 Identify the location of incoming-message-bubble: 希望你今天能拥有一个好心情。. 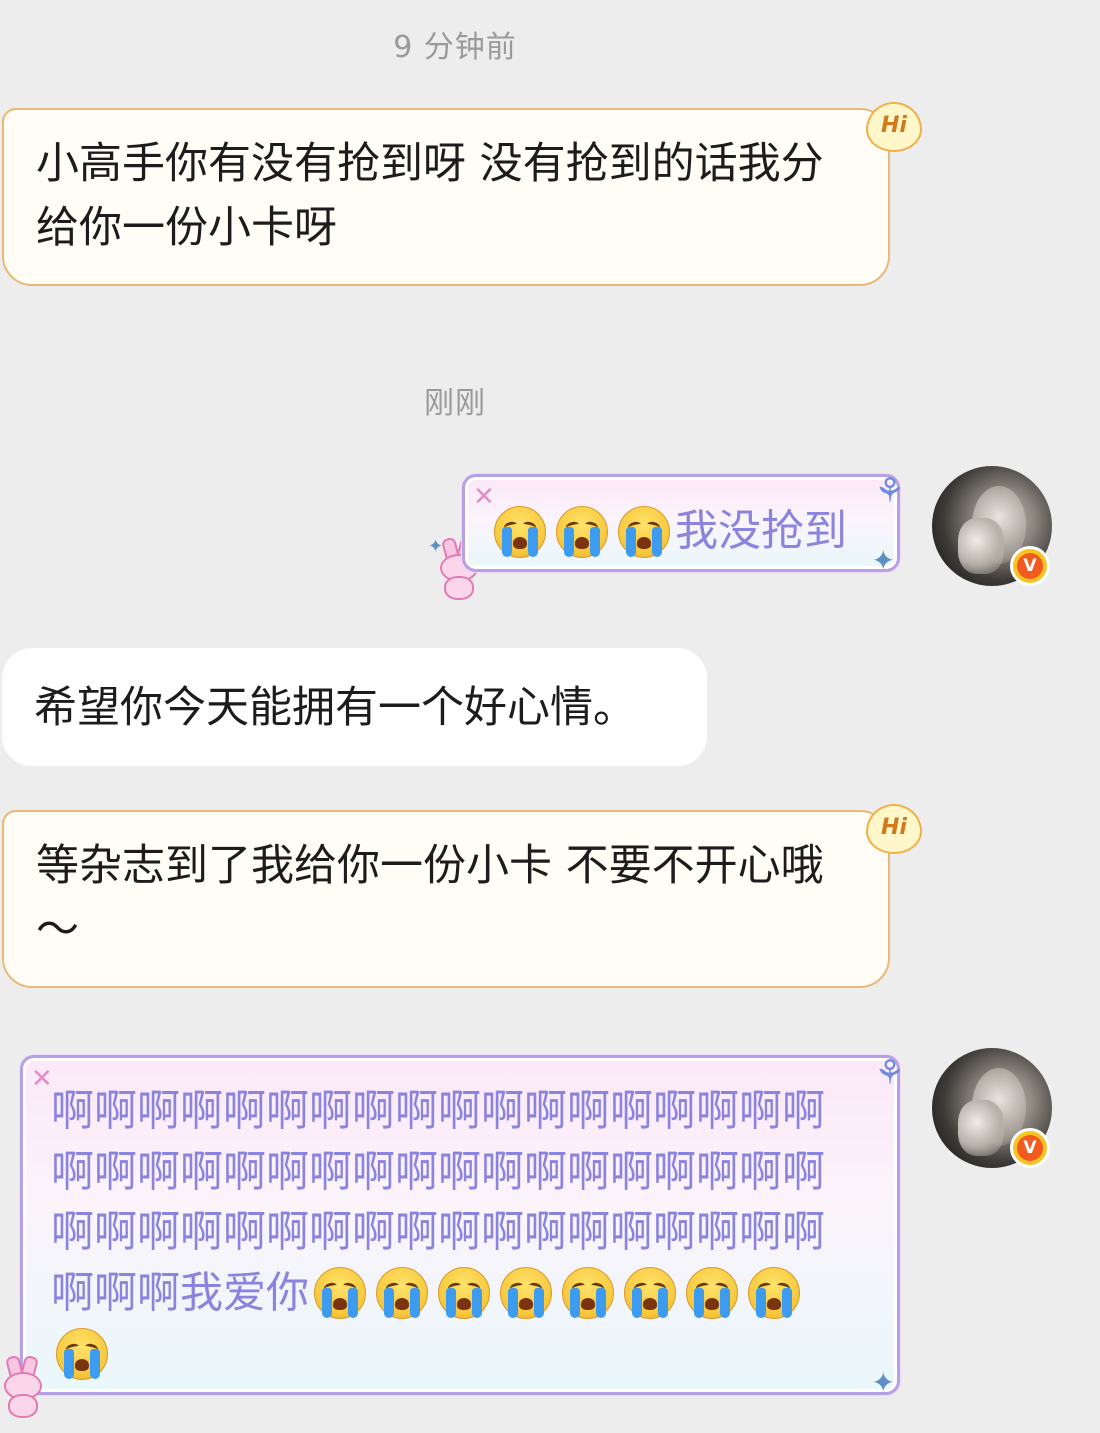
(354, 707).